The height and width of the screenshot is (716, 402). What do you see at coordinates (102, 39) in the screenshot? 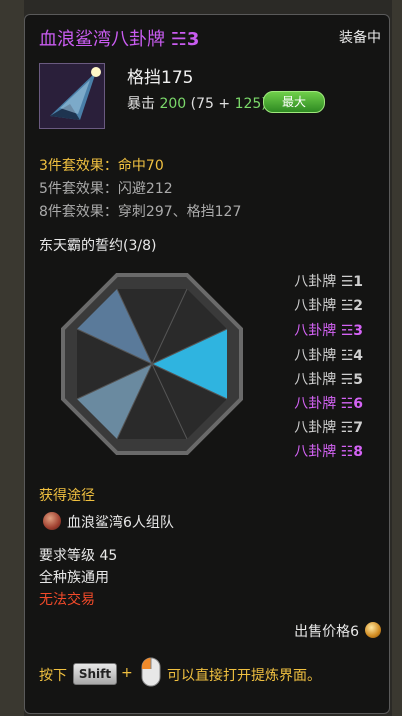
I see `item-name: 血浪鲨湾八卦牌` at bounding box center [102, 39].